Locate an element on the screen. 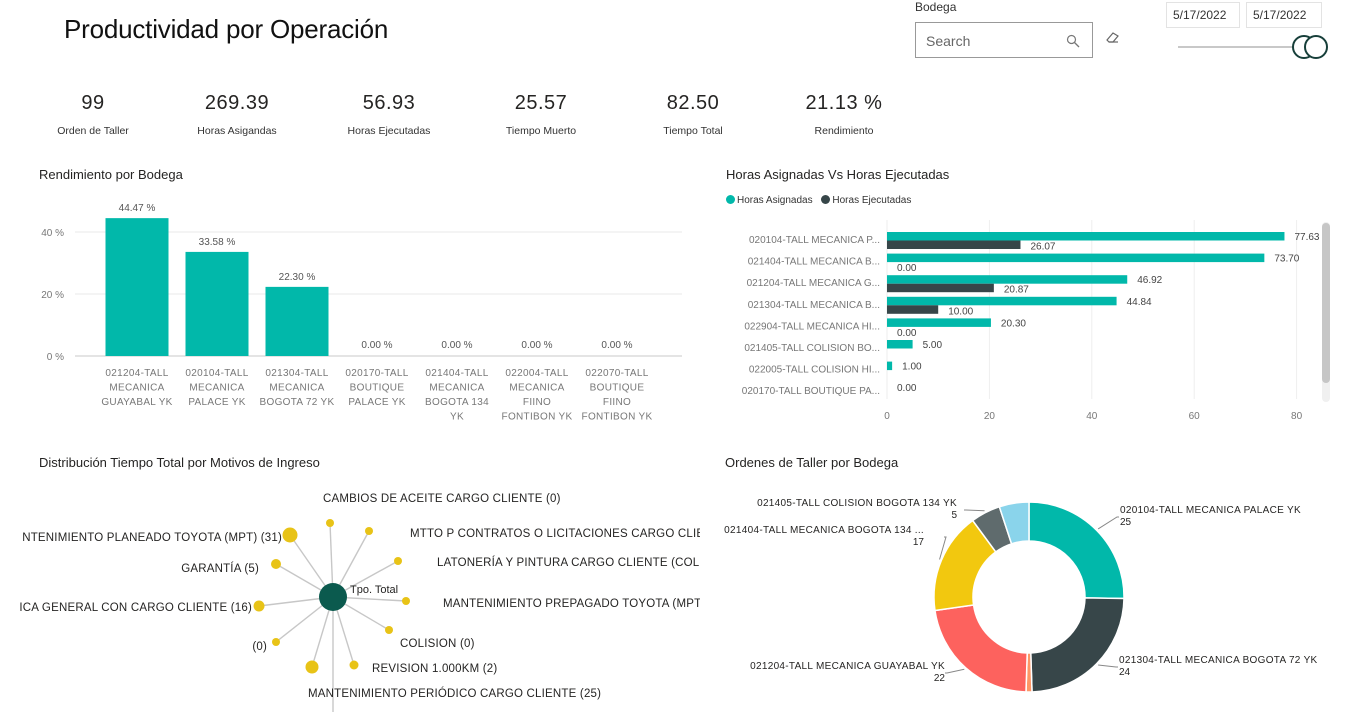 The height and width of the screenshot is (712, 1357). x-tick-label: GUAYABAL YK is located at coordinates (136, 402).